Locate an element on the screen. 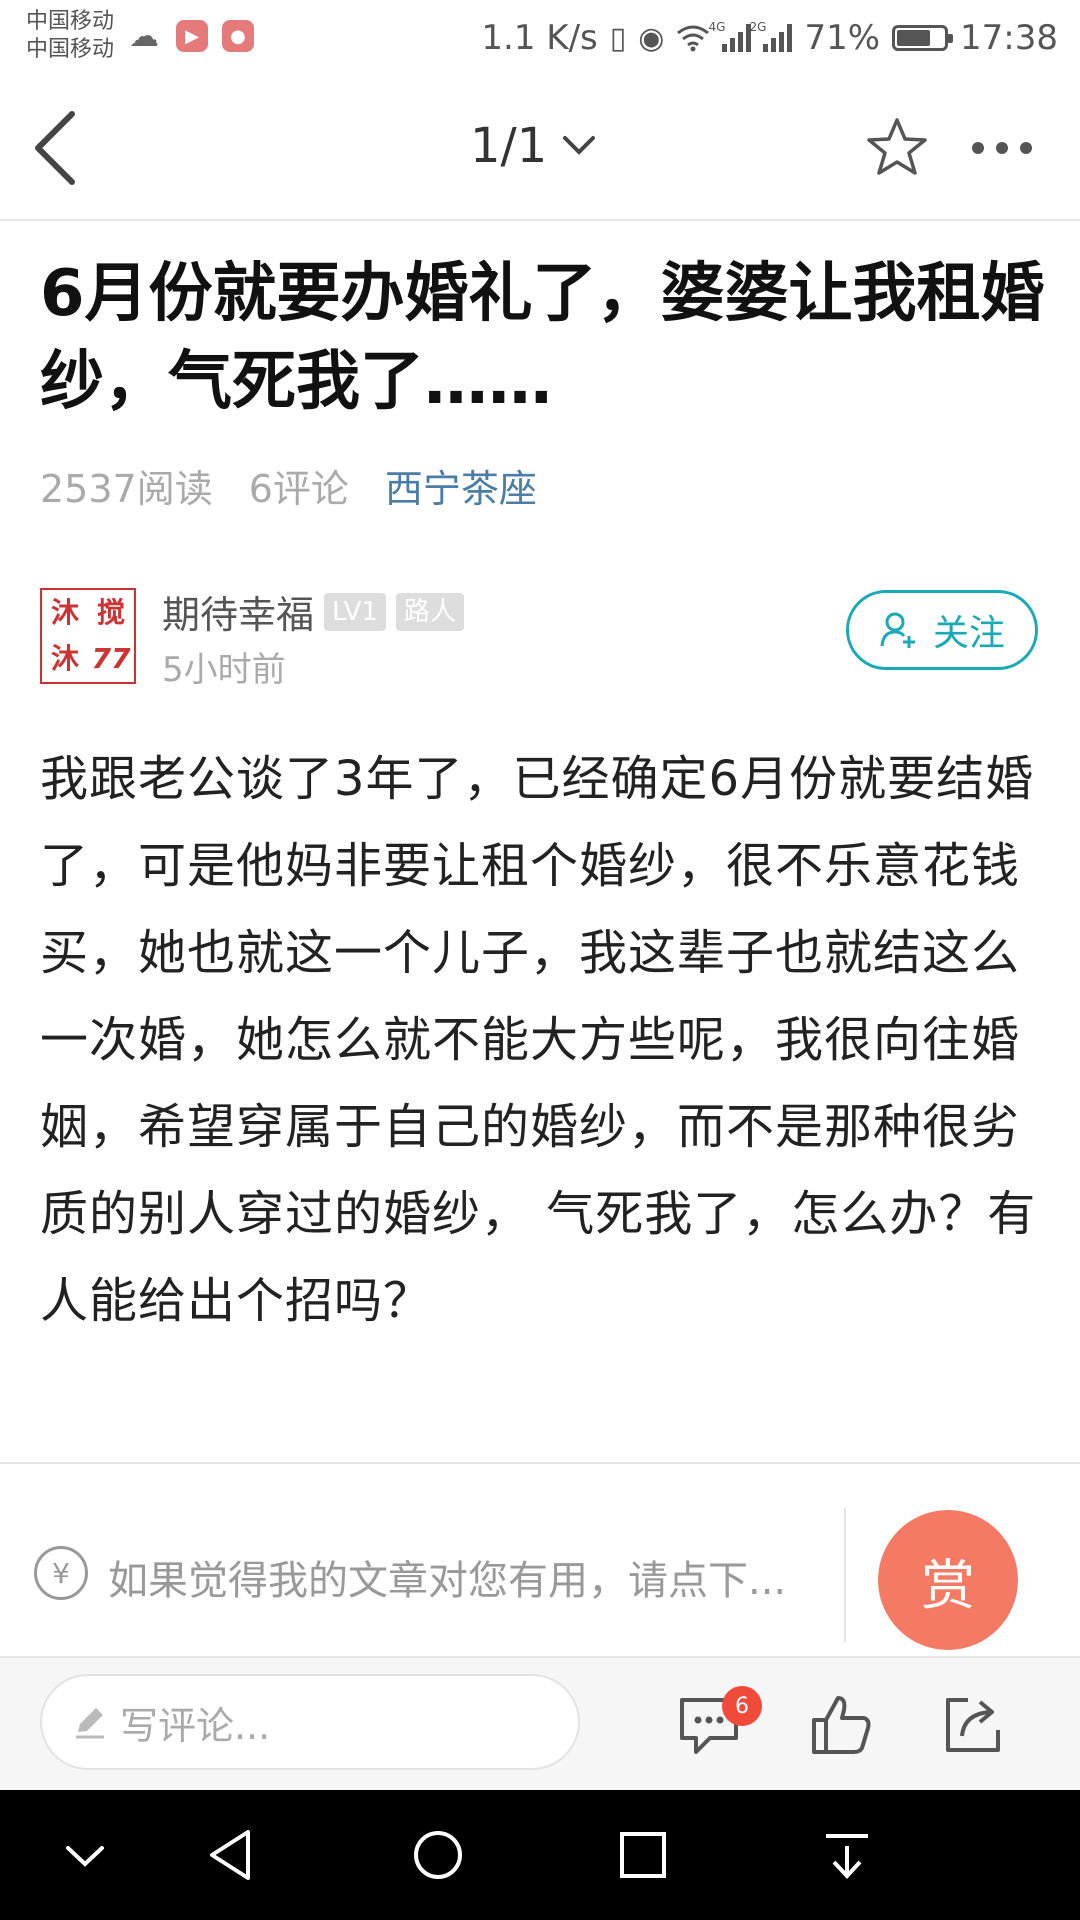 The width and height of the screenshot is (1080, 1920). eye-icon: ◉ is located at coordinates (651, 38).